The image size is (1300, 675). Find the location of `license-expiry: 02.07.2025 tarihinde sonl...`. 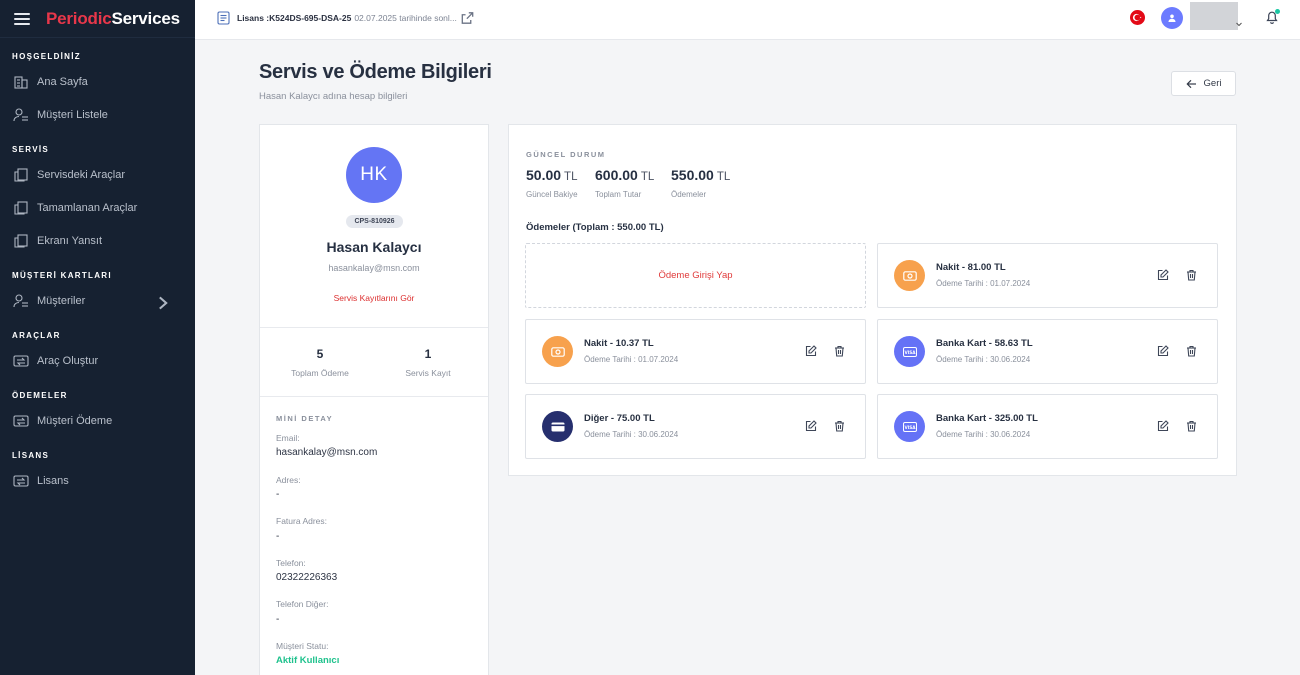

license-expiry: 02.07.2025 tarihinde sonl... is located at coordinates (405, 18).